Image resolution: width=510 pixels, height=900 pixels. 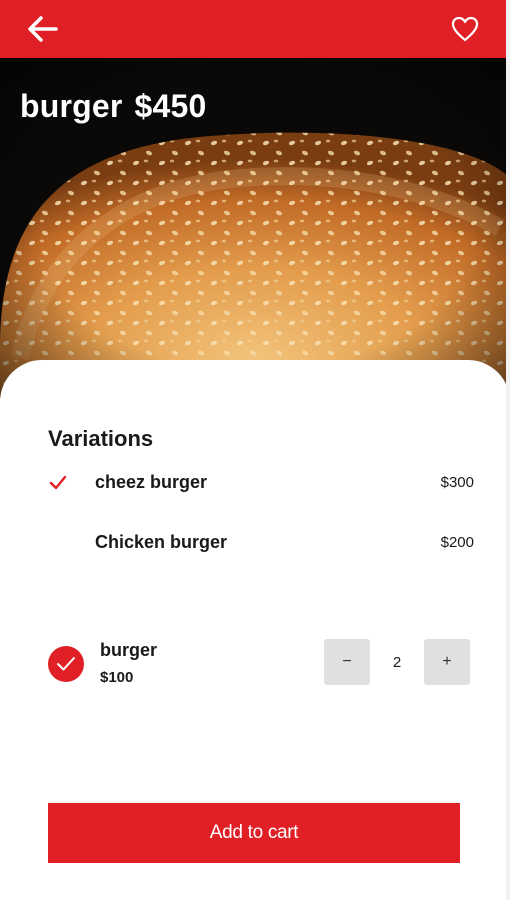 I want to click on favorite-button, so click(x=465, y=29).